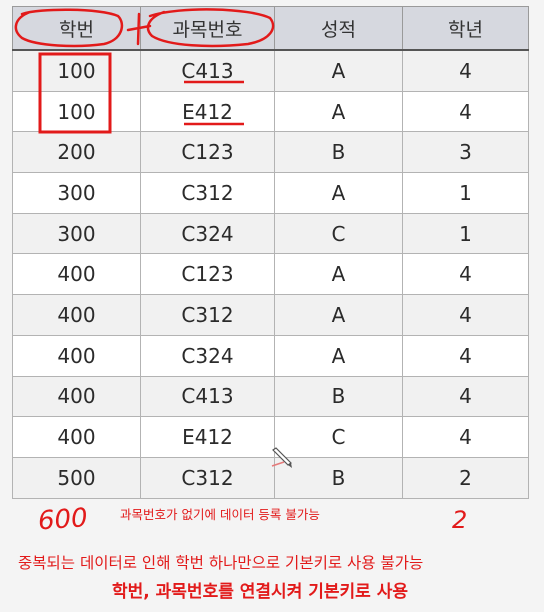  What do you see at coordinates (459, 520) in the screenshot?
I see `handwritten-year: 2` at bounding box center [459, 520].